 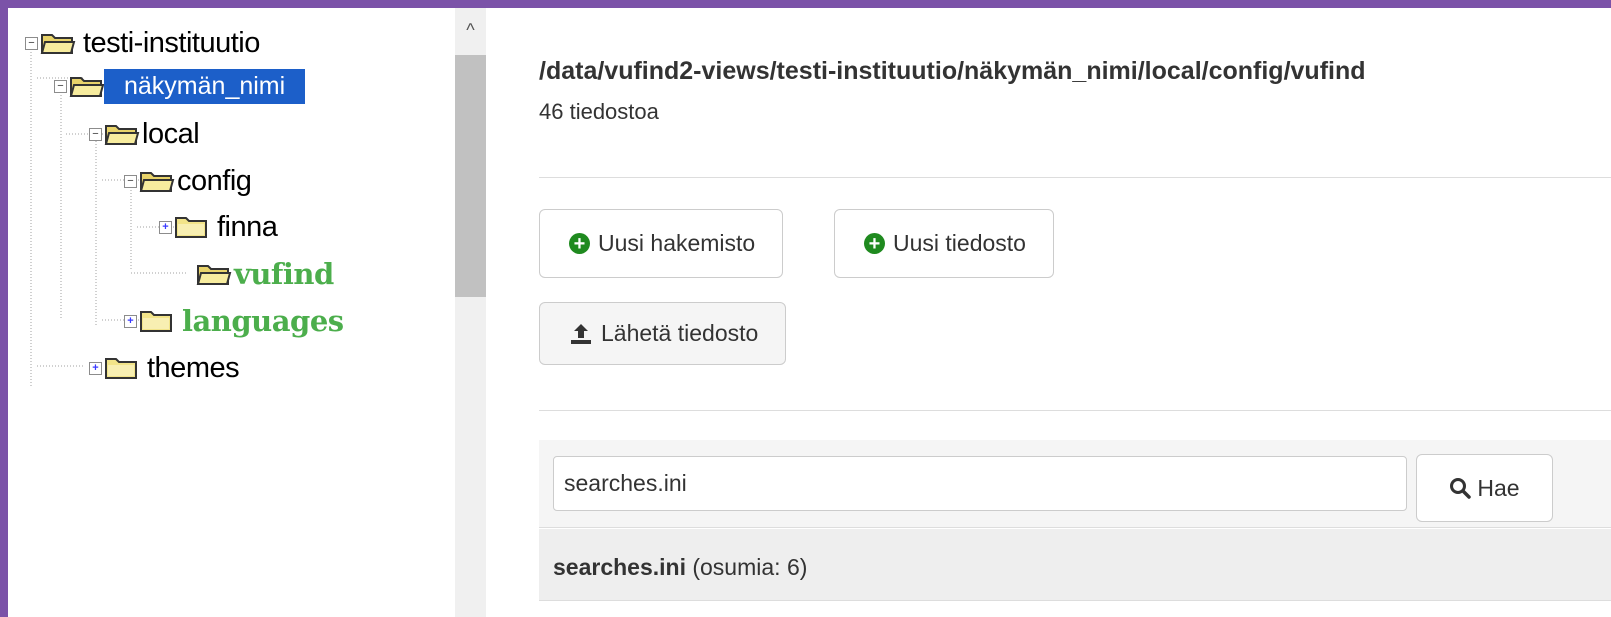 I want to click on new-directory-button: + Uusi hakemisto, so click(x=661, y=243).